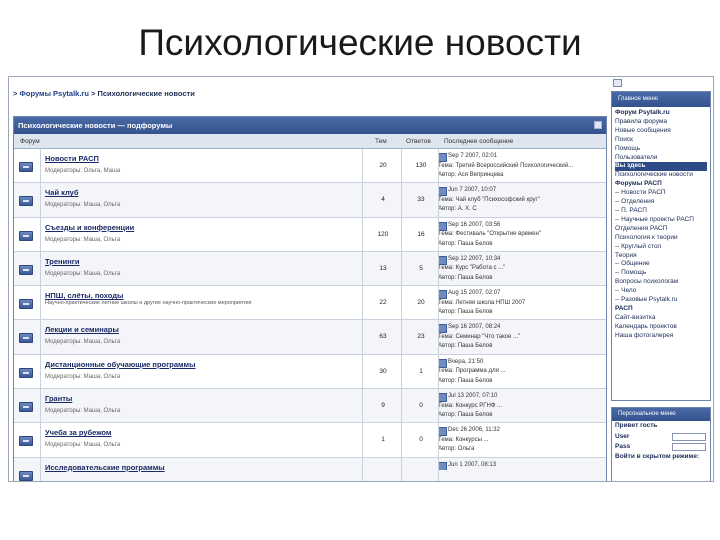  I want to click on forum-name-link: Исследовательские программы, so click(105, 467).